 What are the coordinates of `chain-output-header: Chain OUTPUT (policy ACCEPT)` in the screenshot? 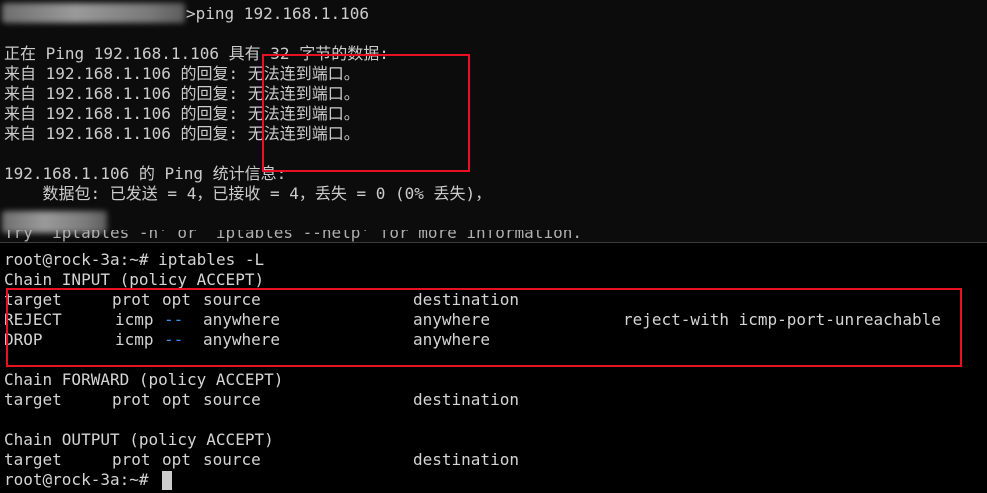 It's located at (139, 439).